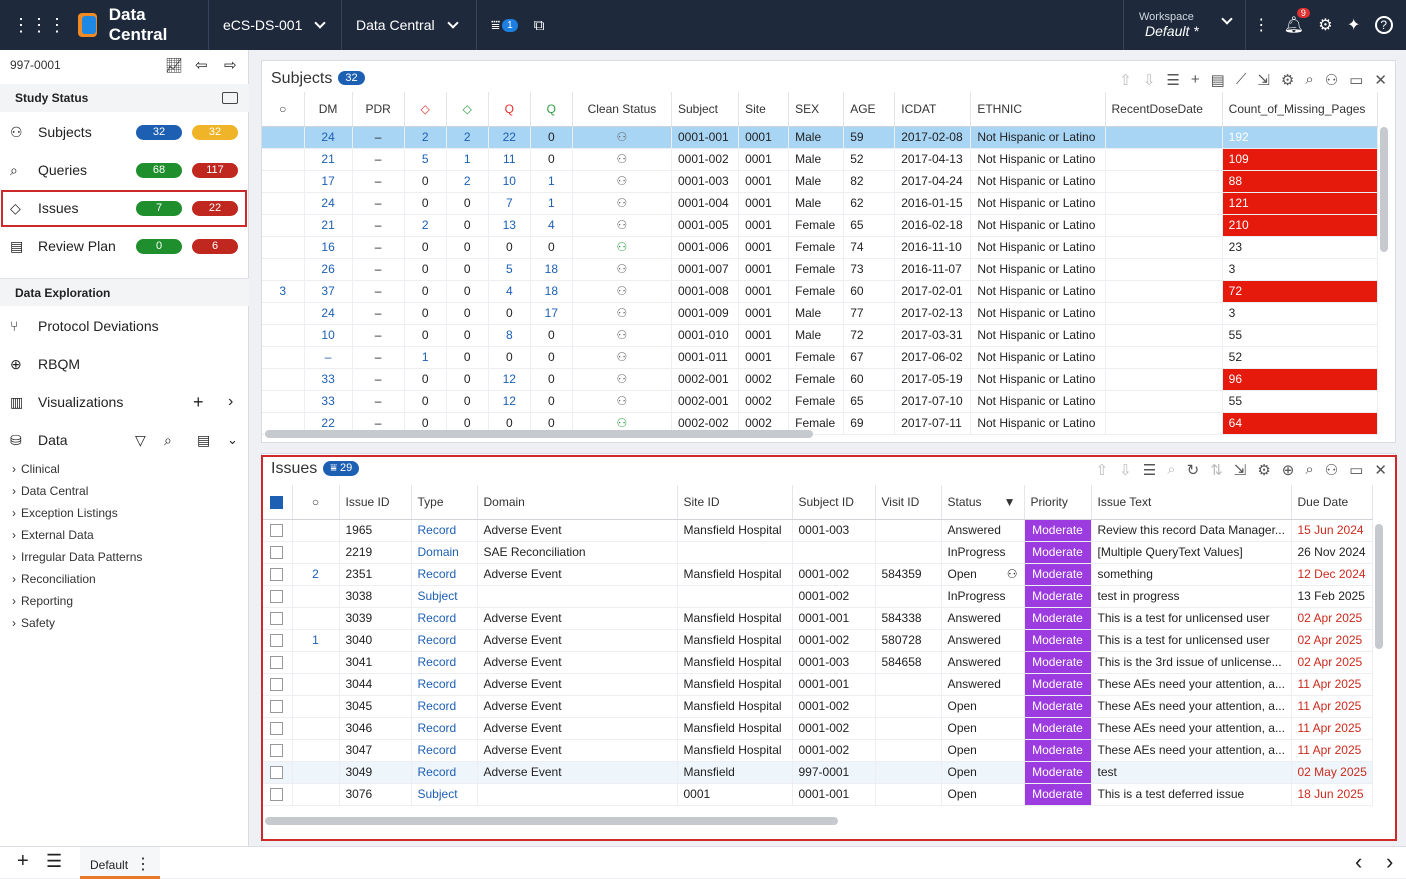 This screenshot has height=879, width=1406. What do you see at coordinates (33, 623) in the screenshot?
I see `tree-item: › Safety` at bounding box center [33, 623].